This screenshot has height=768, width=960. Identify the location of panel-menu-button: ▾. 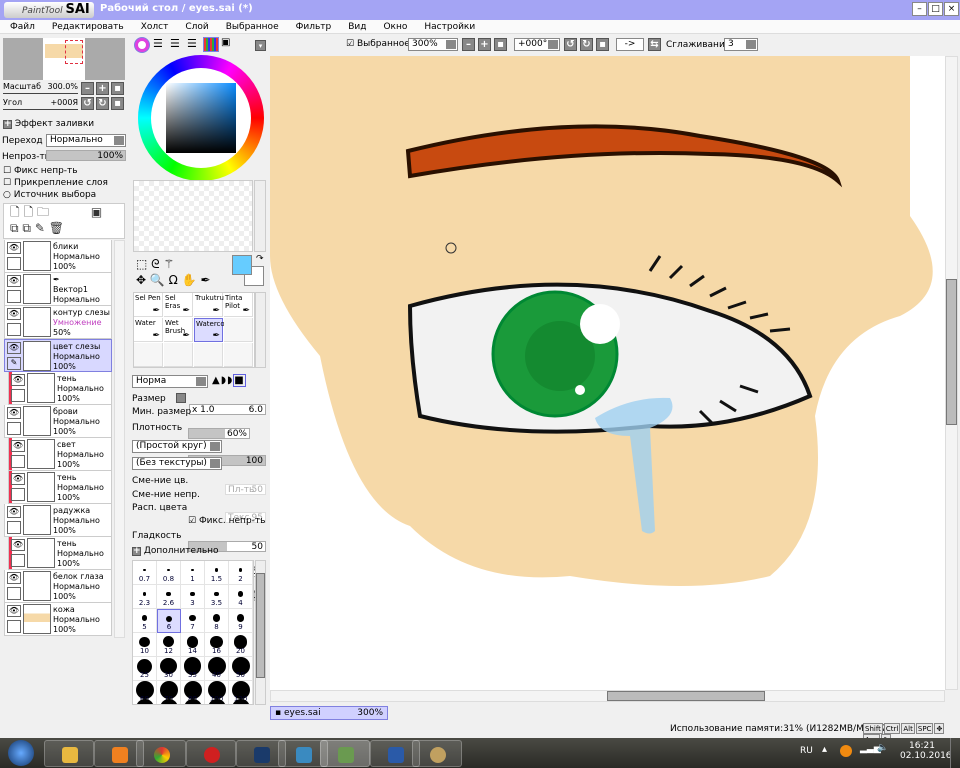
(260, 45).